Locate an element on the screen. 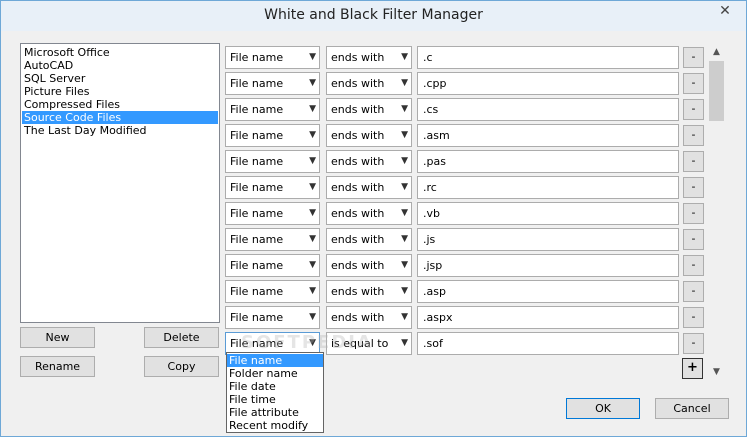 This screenshot has height=437, width=747. dropdown-option: Recent modify is located at coordinates (275, 425).